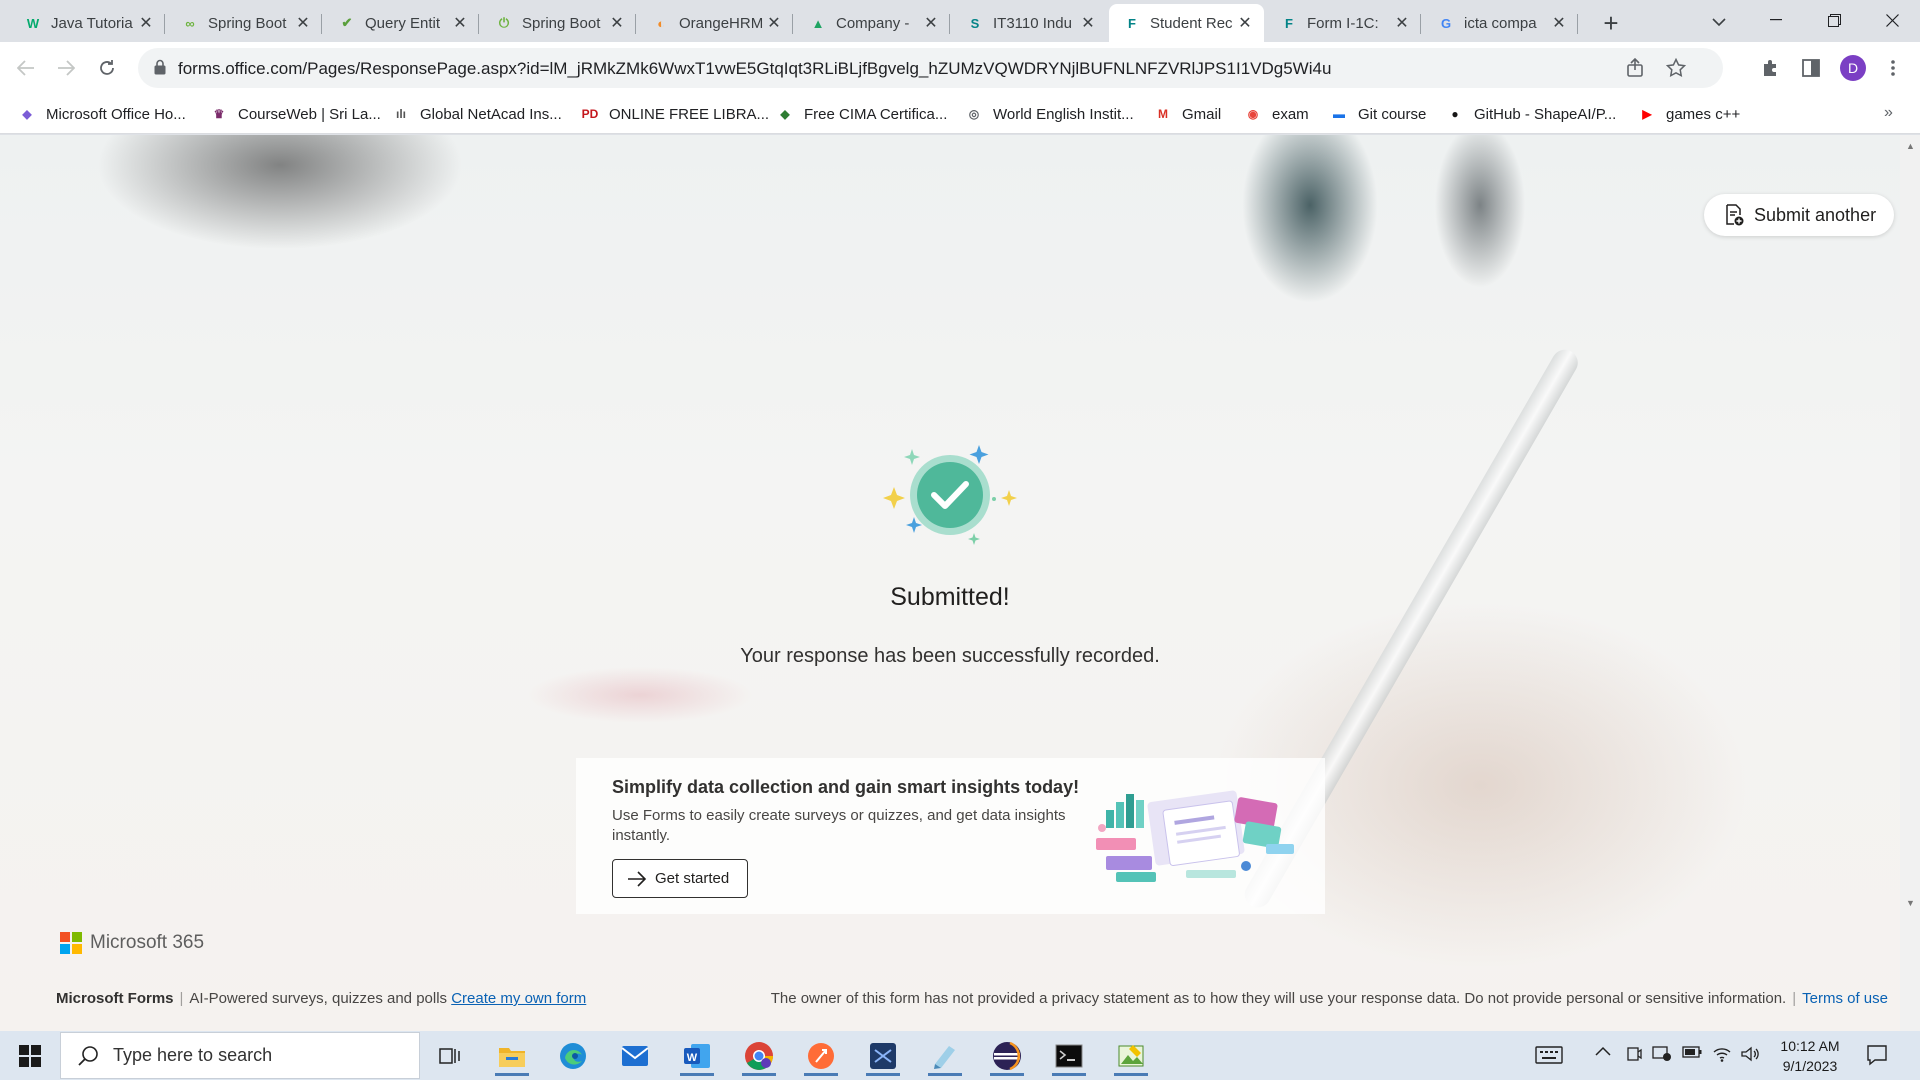 This screenshot has height=1080, width=1920. I want to click on w3schools-icon: W, so click(33, 23).